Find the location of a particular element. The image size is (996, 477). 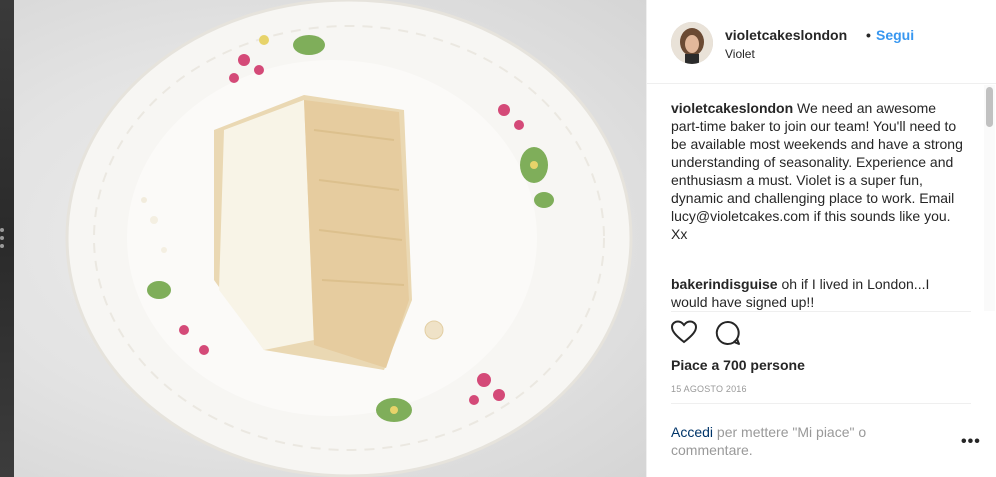

post-date: 15 AGOSTO 2016 is located at coordinates (709, 389).